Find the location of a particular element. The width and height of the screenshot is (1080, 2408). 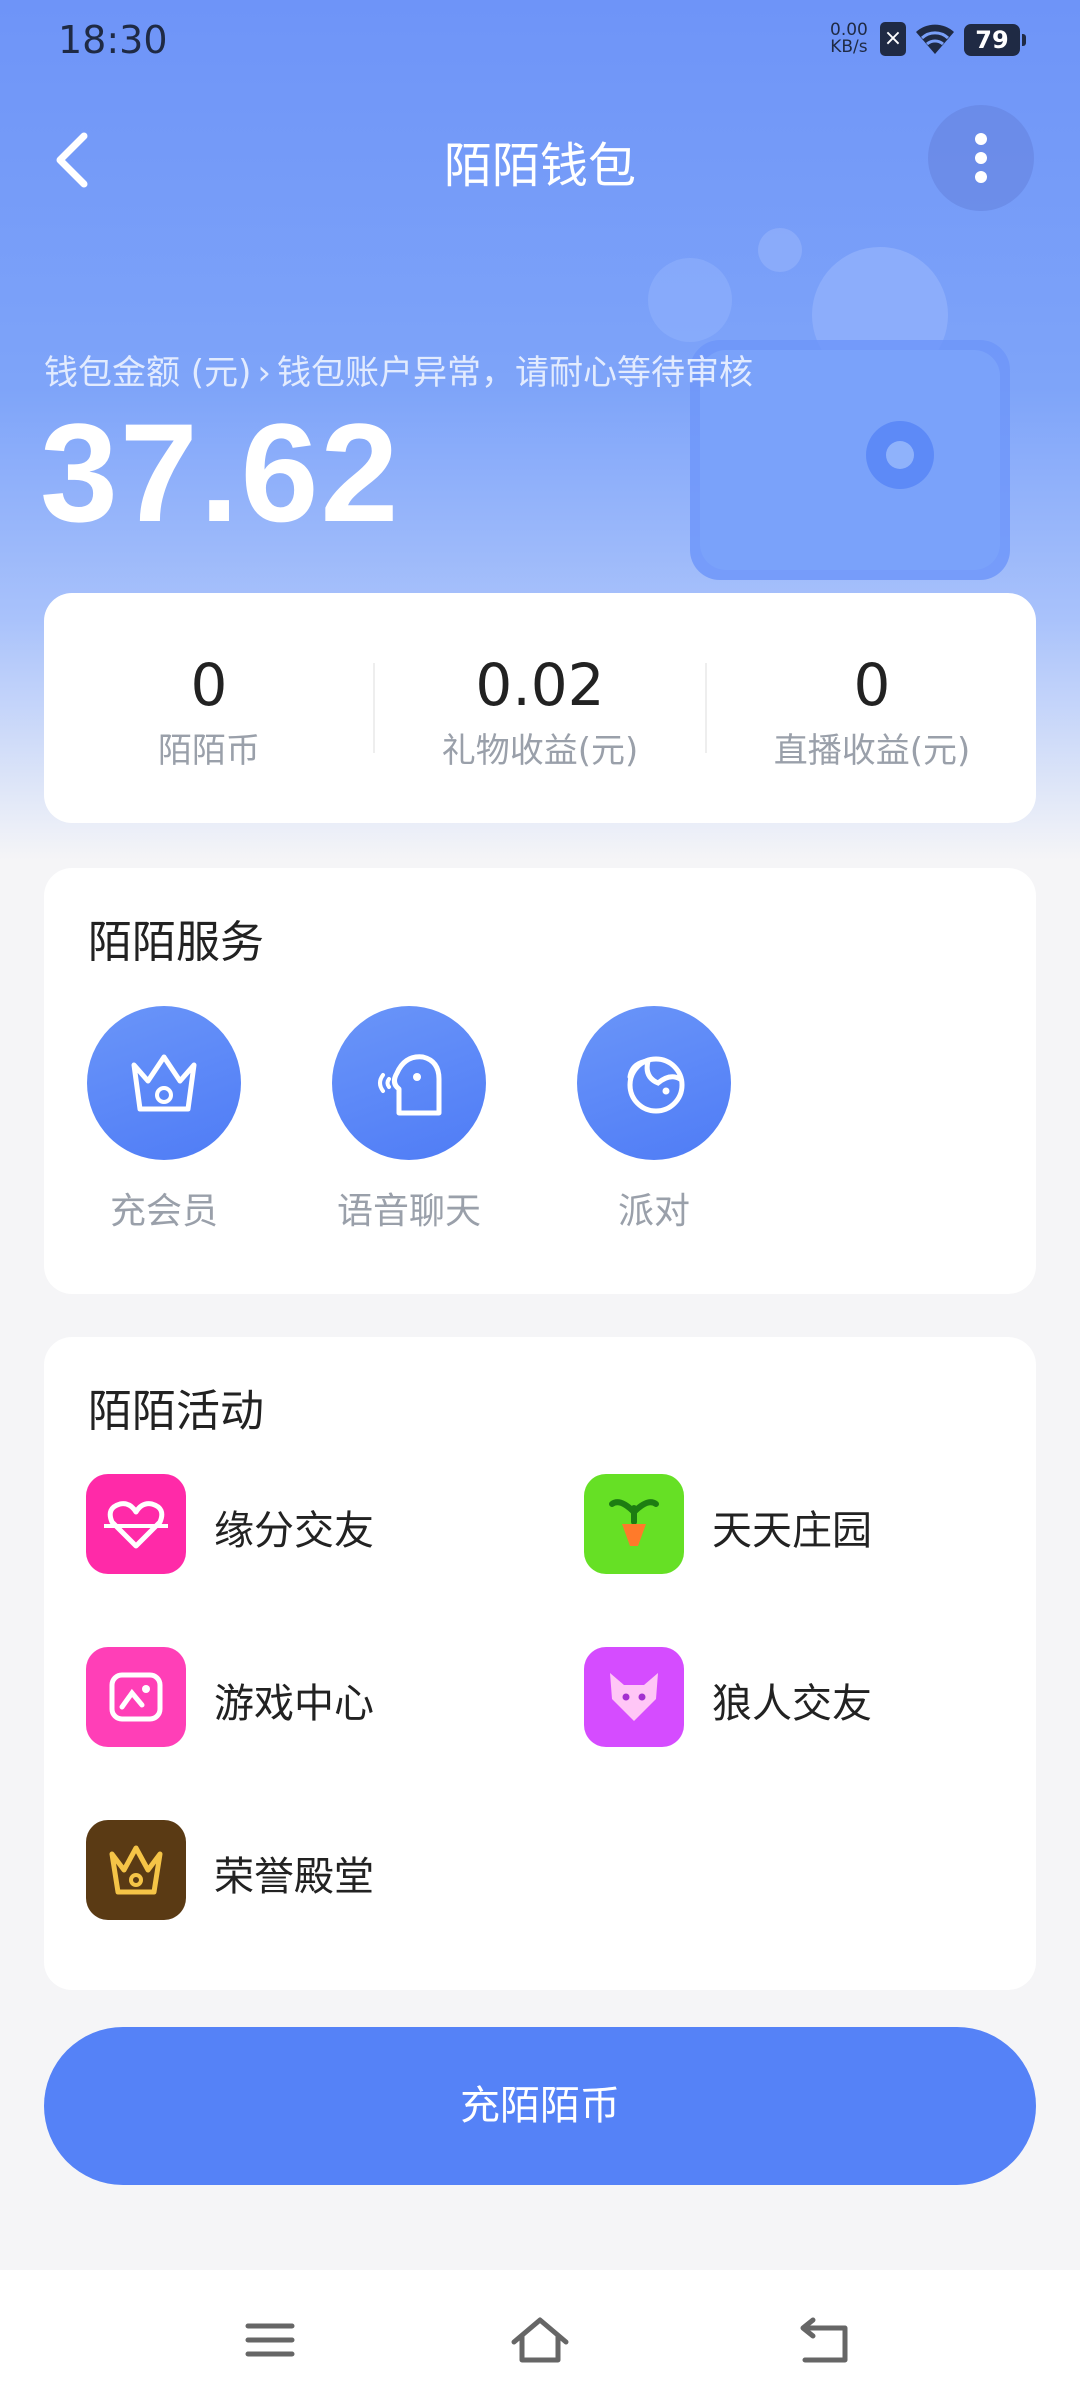

stat-label: 陌陌币 is located at coordinates (209, 751).